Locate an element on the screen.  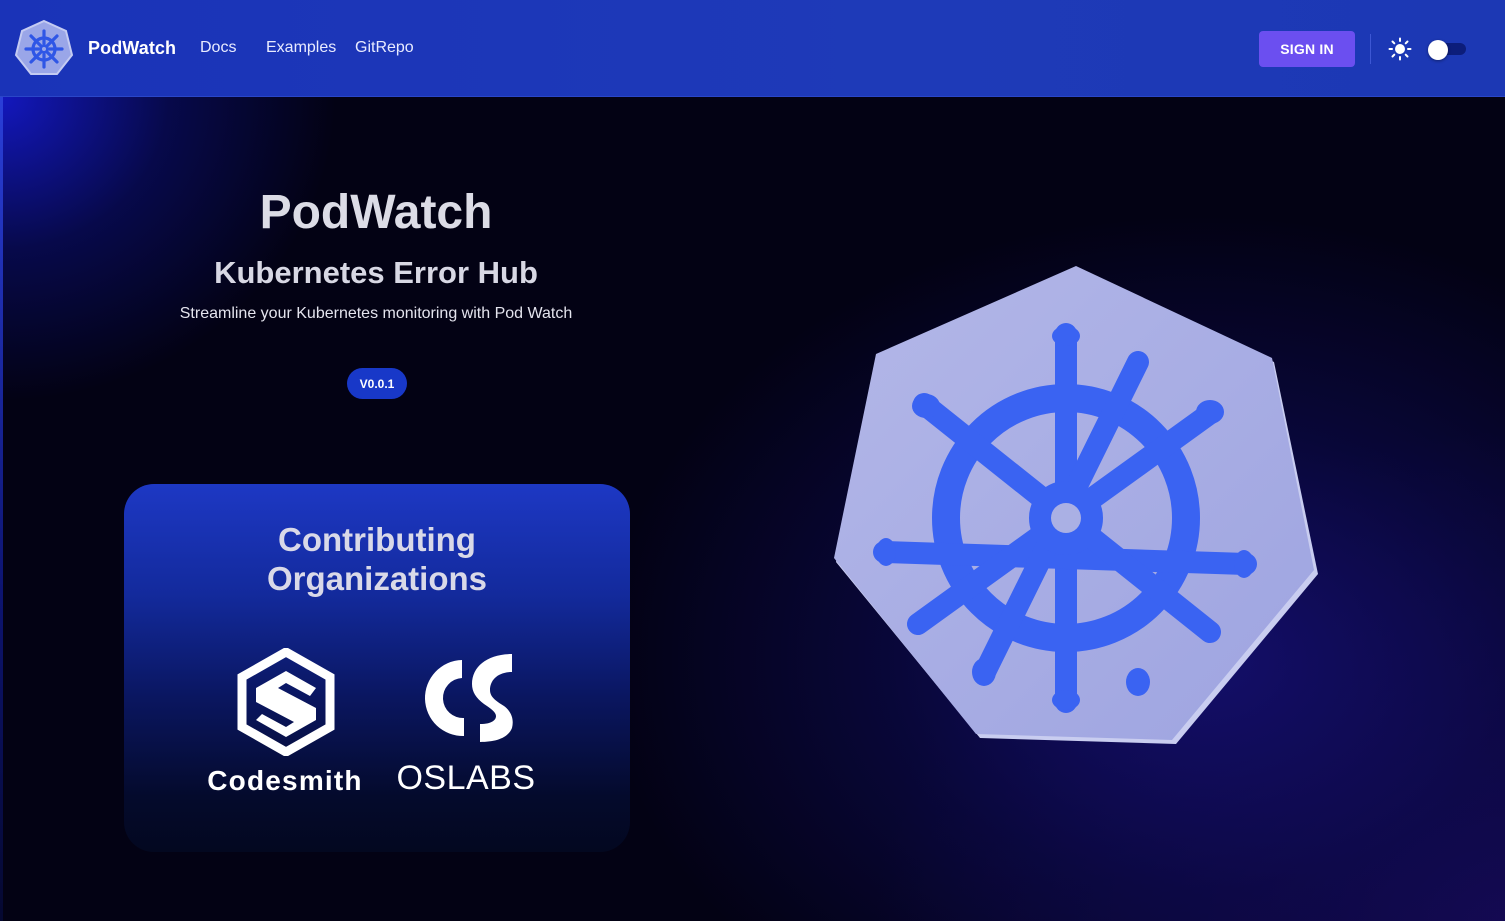
sign-in-button: SIGN IN is located at coordinates (1307, 49).